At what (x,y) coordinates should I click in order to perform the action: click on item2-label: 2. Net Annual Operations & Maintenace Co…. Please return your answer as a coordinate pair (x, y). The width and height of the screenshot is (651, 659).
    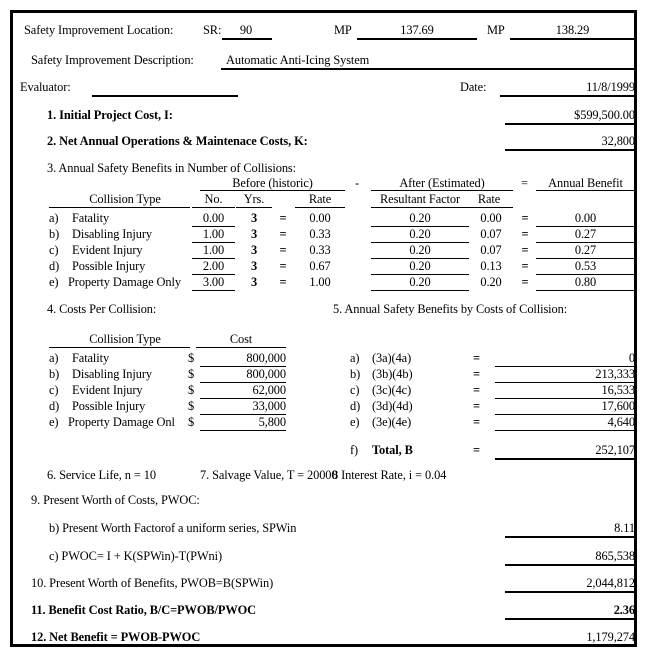
    Looking at the image, I should click on (177, 141).